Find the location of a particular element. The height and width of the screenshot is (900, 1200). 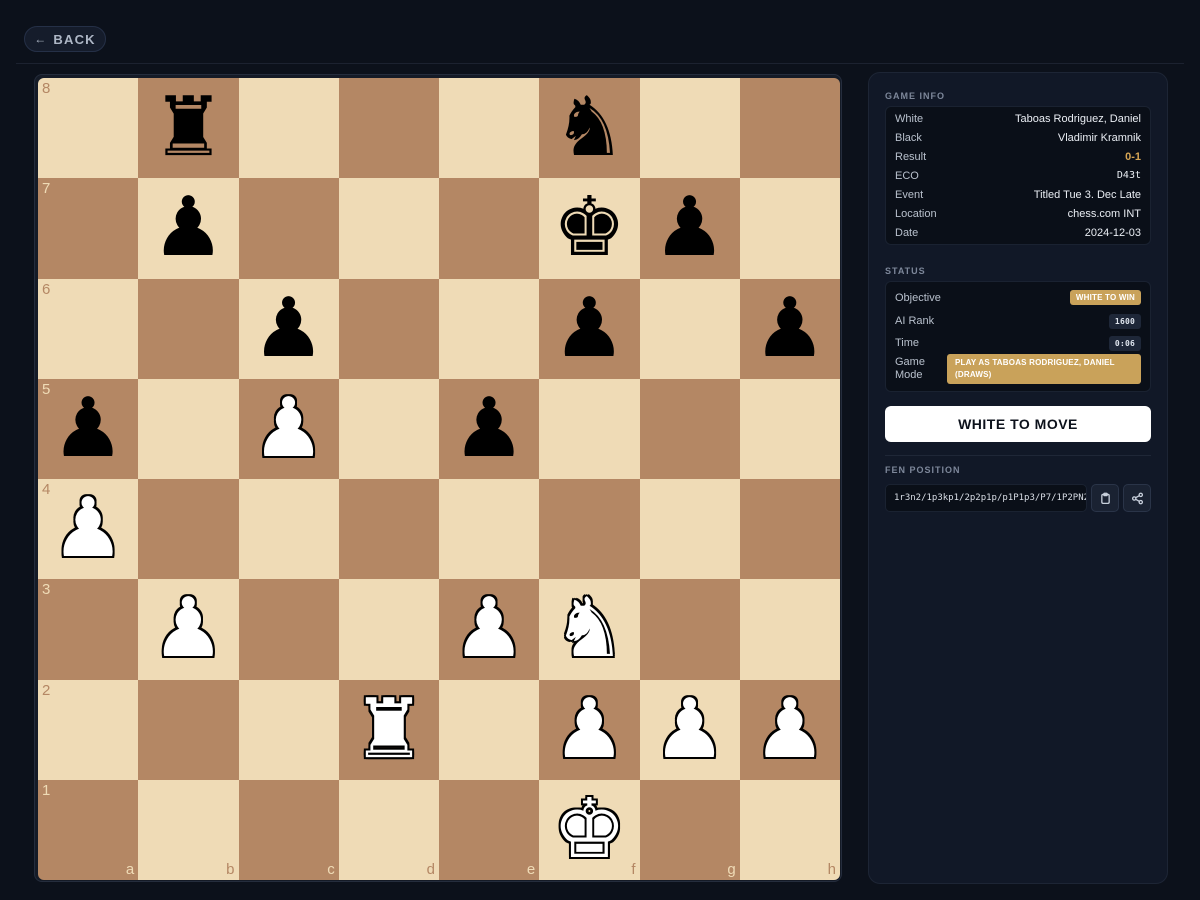

square-c2 is located at coordinates (288, 729).